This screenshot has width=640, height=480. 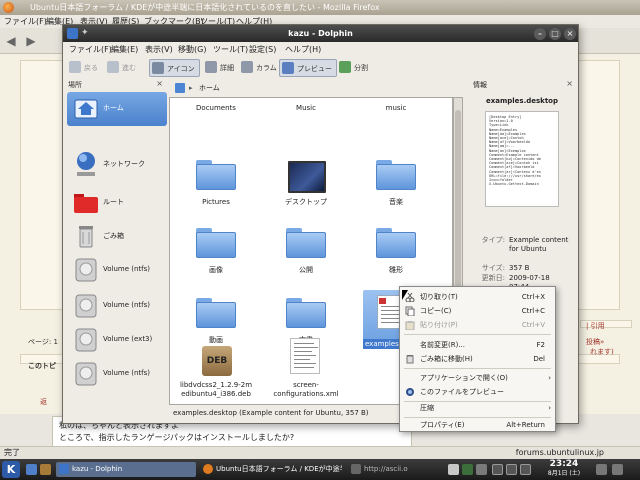 I want to click on mouse-cursor-icon, so click(x=405, y=295).